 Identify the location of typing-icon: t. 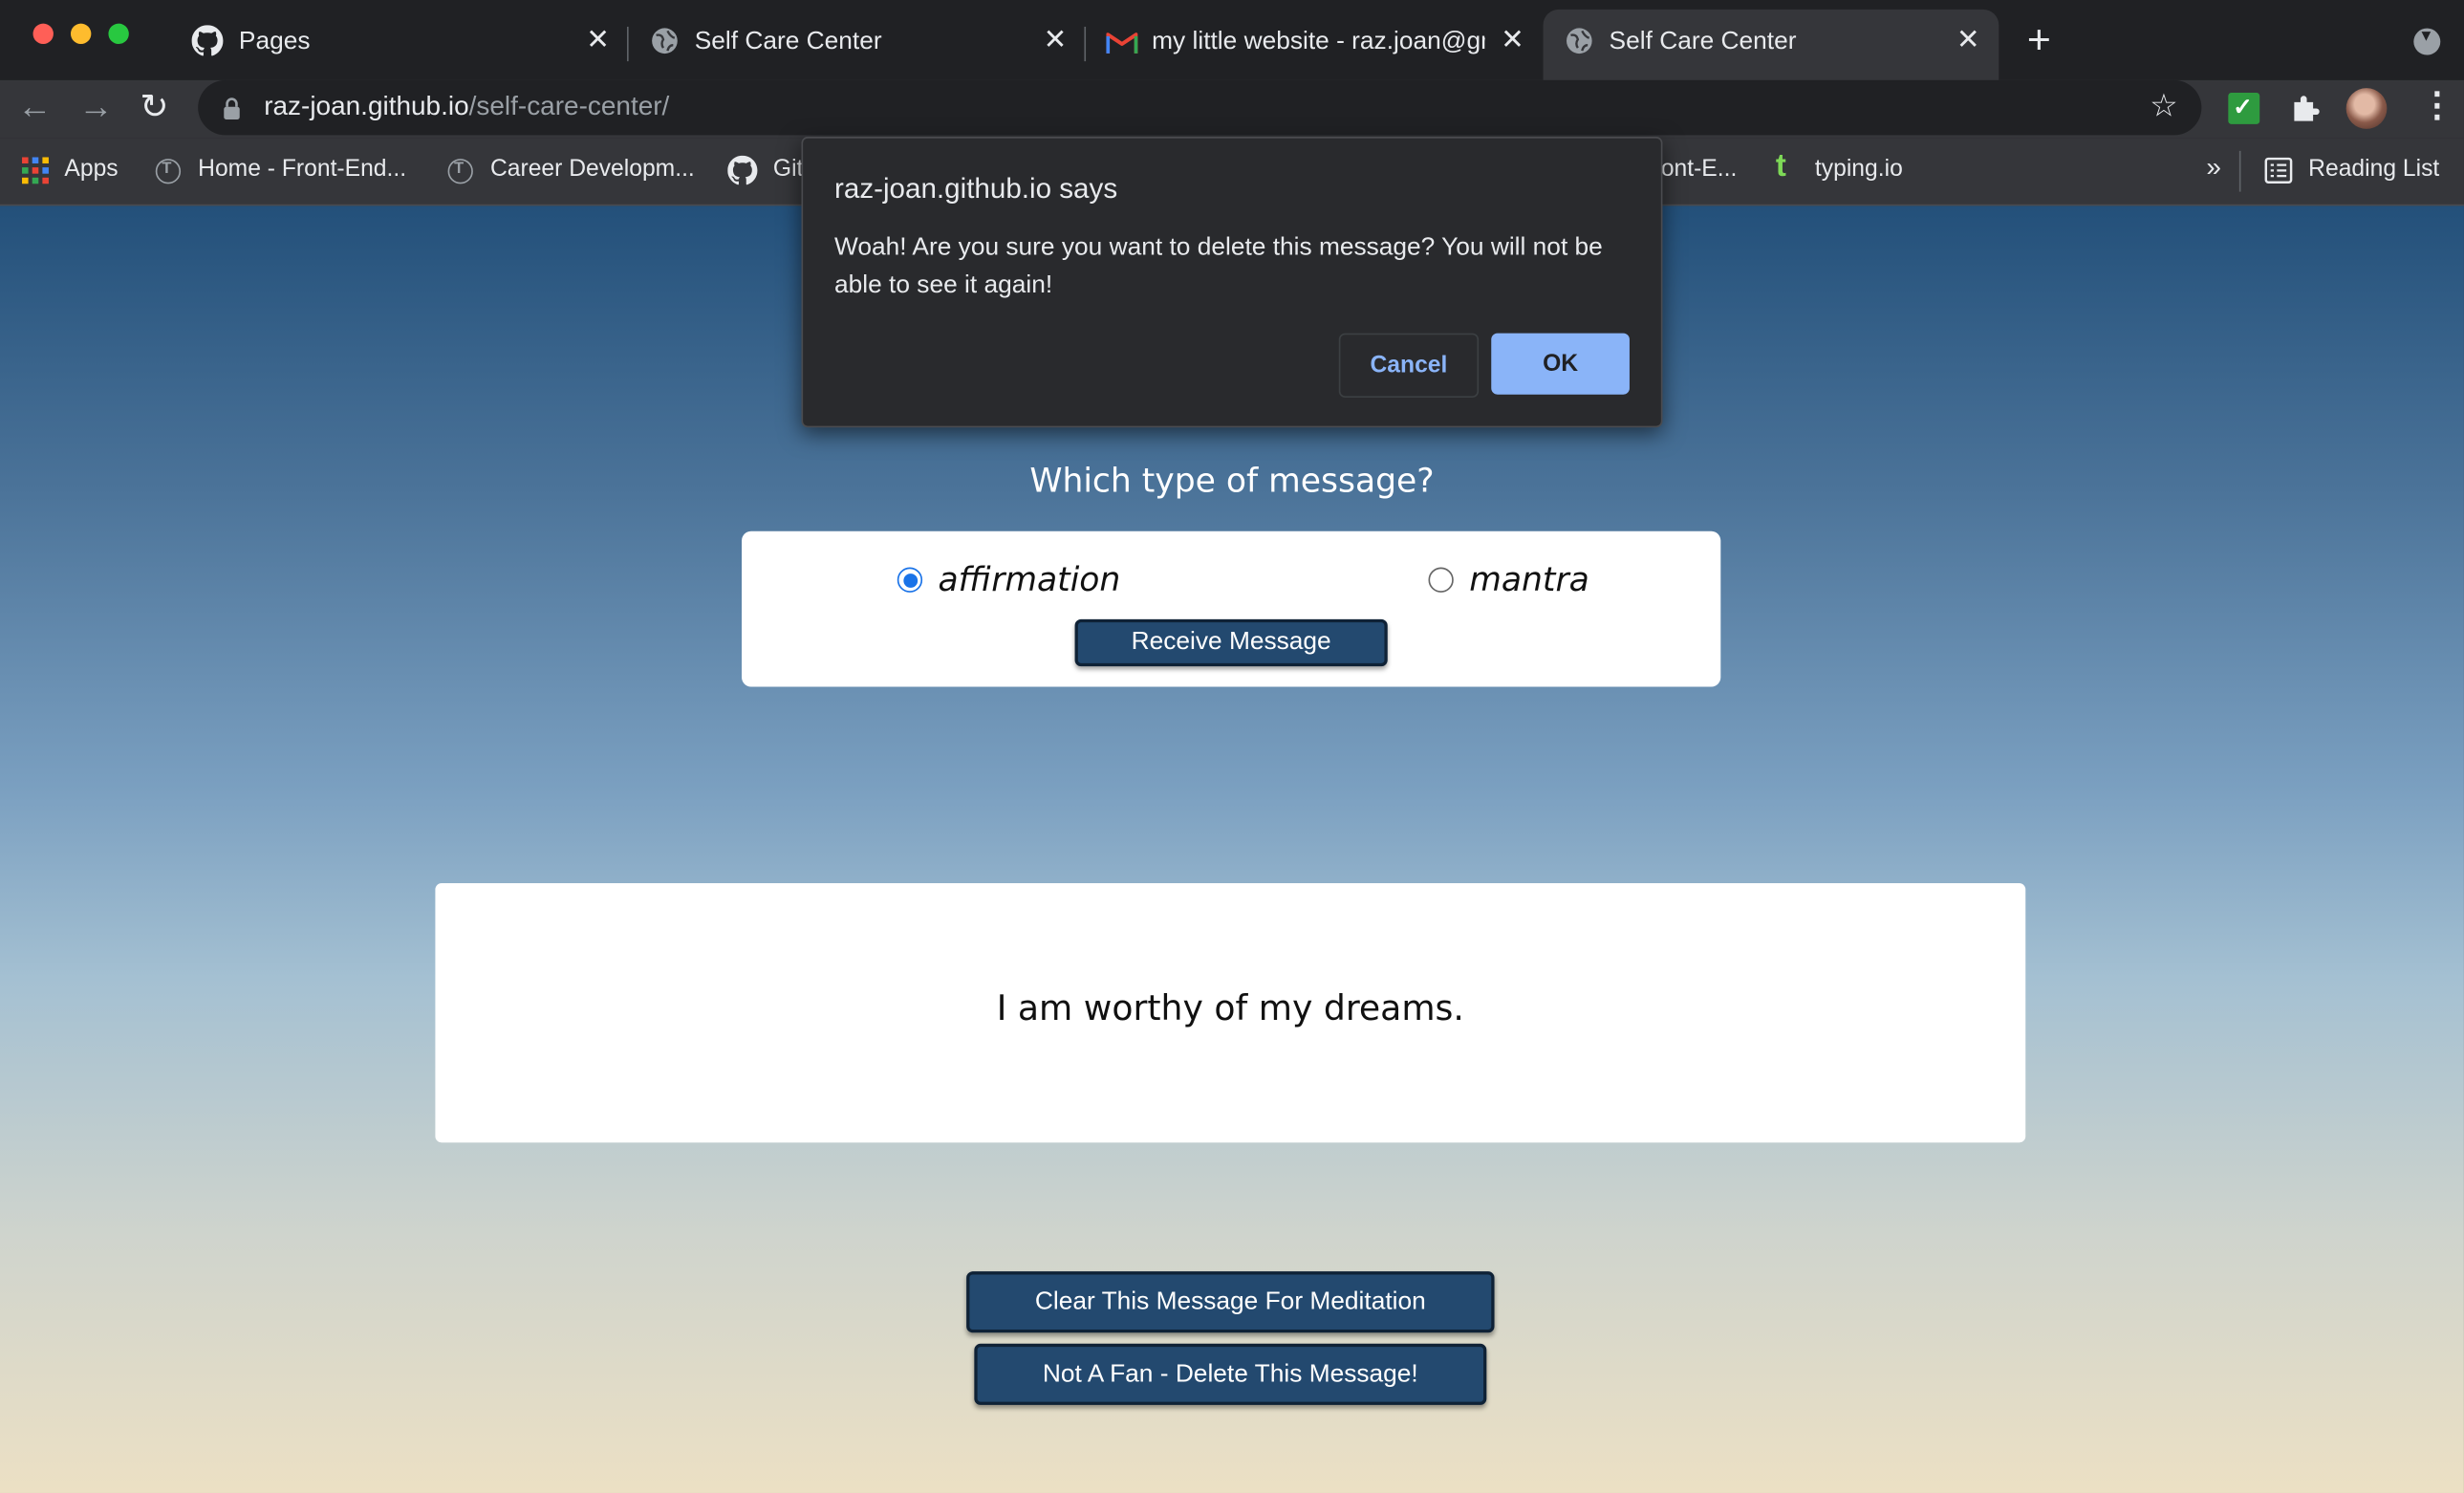
(1781, 166).